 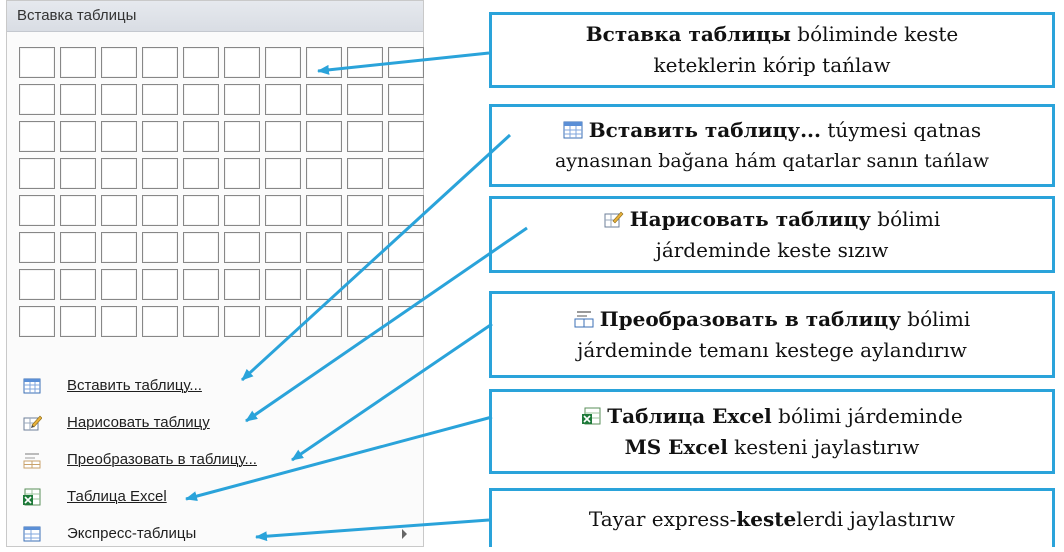 I want to click on excel-table-icon, so click(x=32, y=497).